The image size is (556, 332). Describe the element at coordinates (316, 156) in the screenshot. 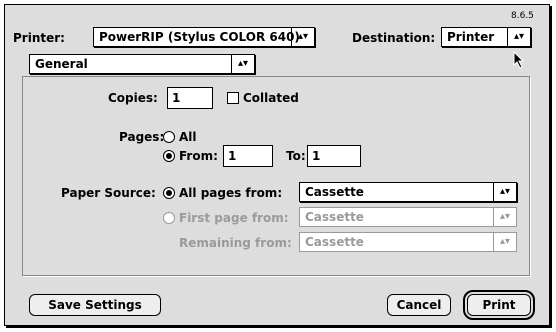

I see `pages-to-value: 1` at that location.